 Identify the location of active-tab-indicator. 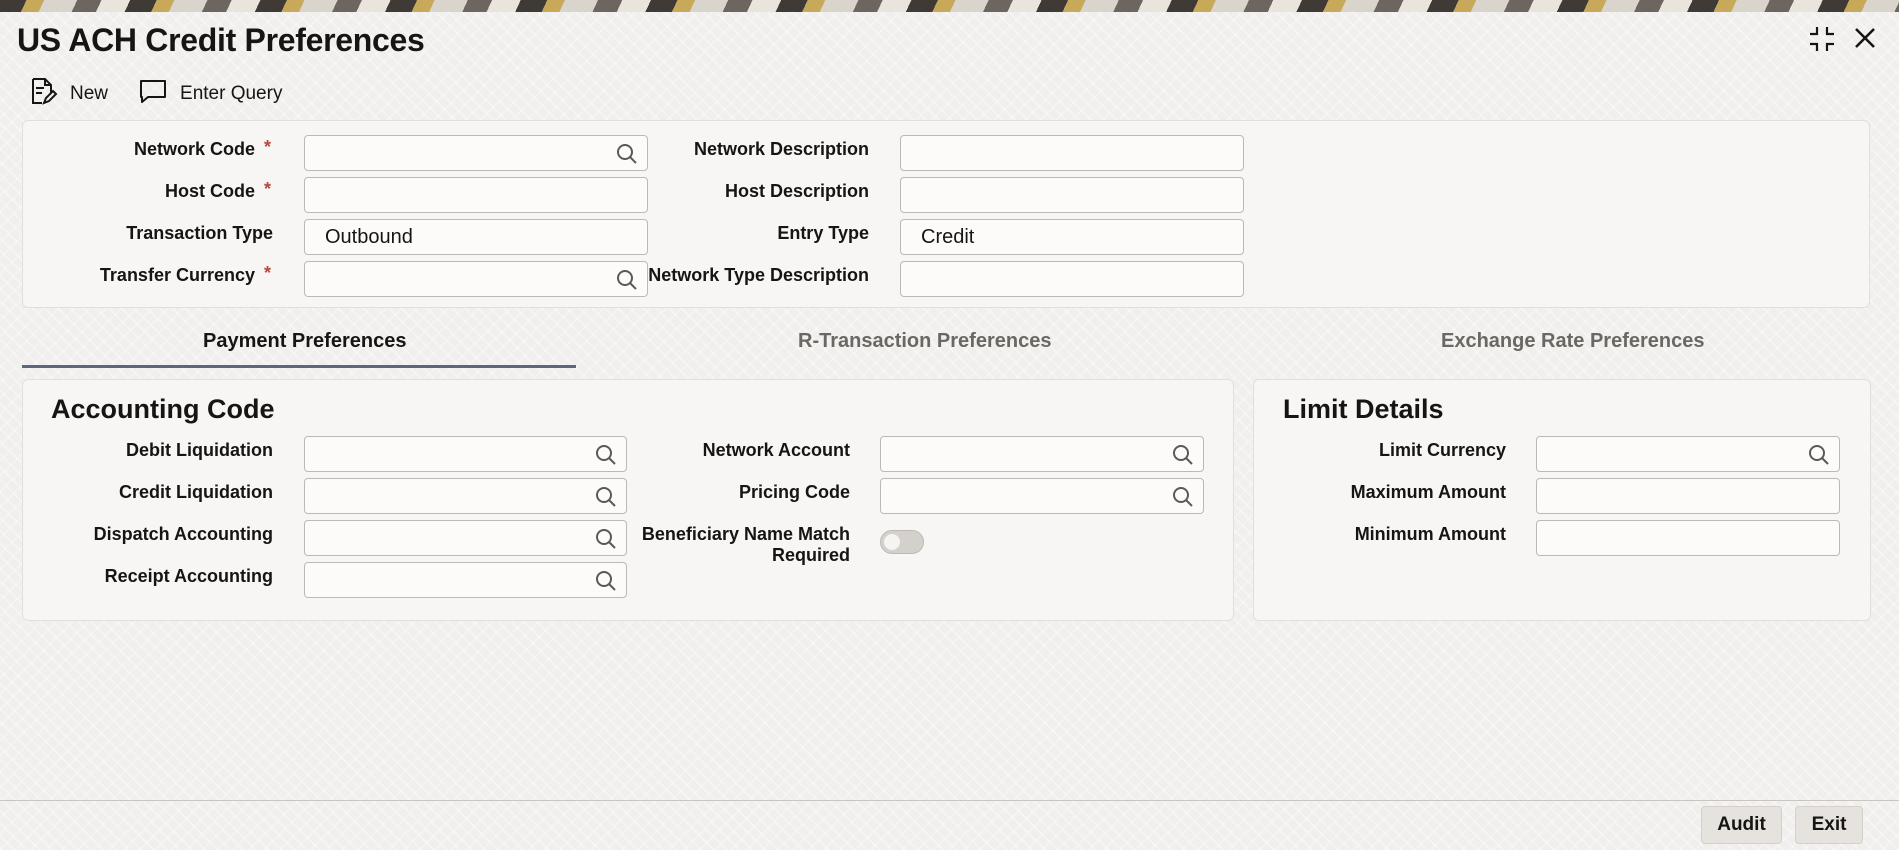
(299, 366).